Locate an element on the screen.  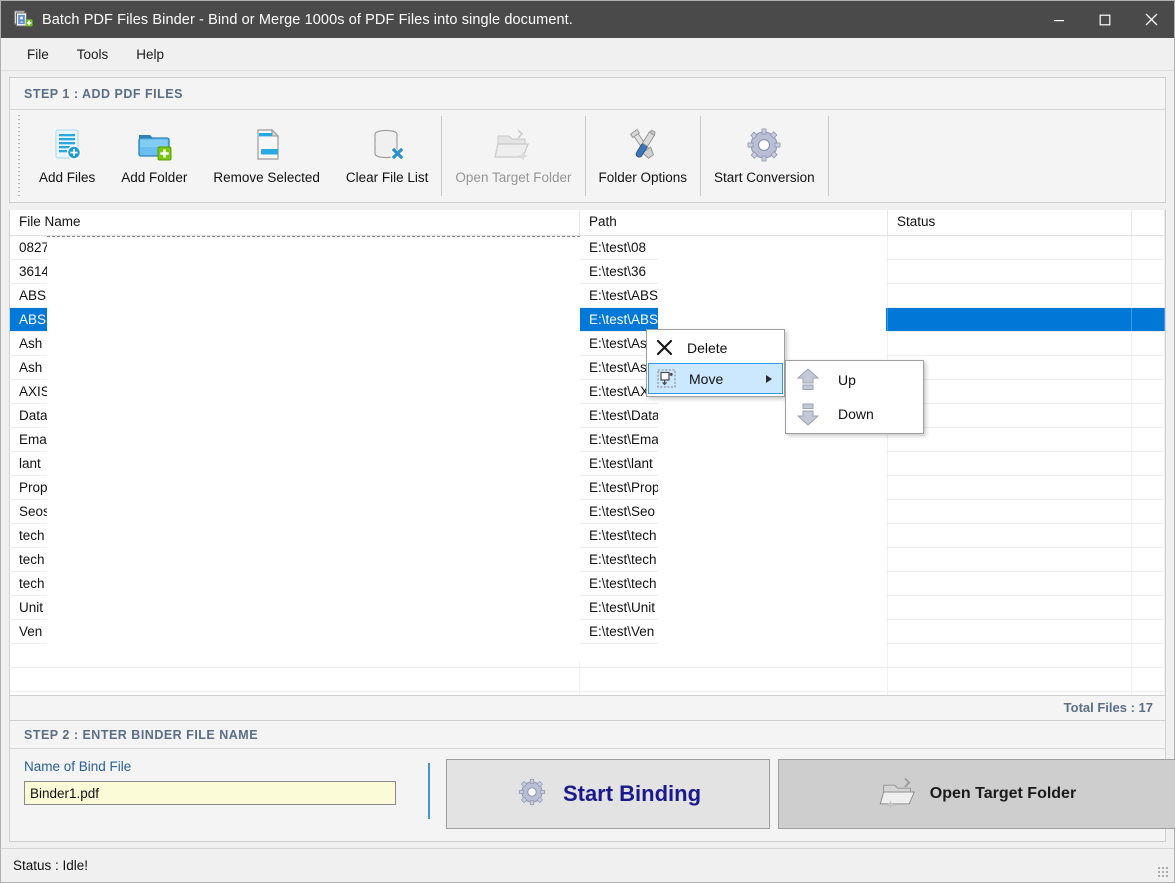
cell-file-name: Ema is located at coordinates (295, 439).